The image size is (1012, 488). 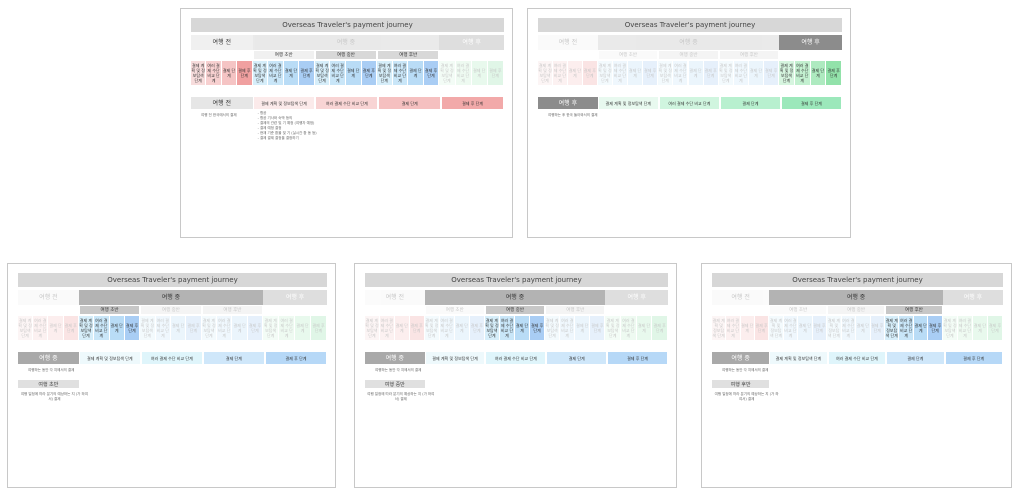 What do you see at coordinates (222, 103) in the screenshot?
I see `detail-phase-label: 여행 전` at bounding box center [222, 103].